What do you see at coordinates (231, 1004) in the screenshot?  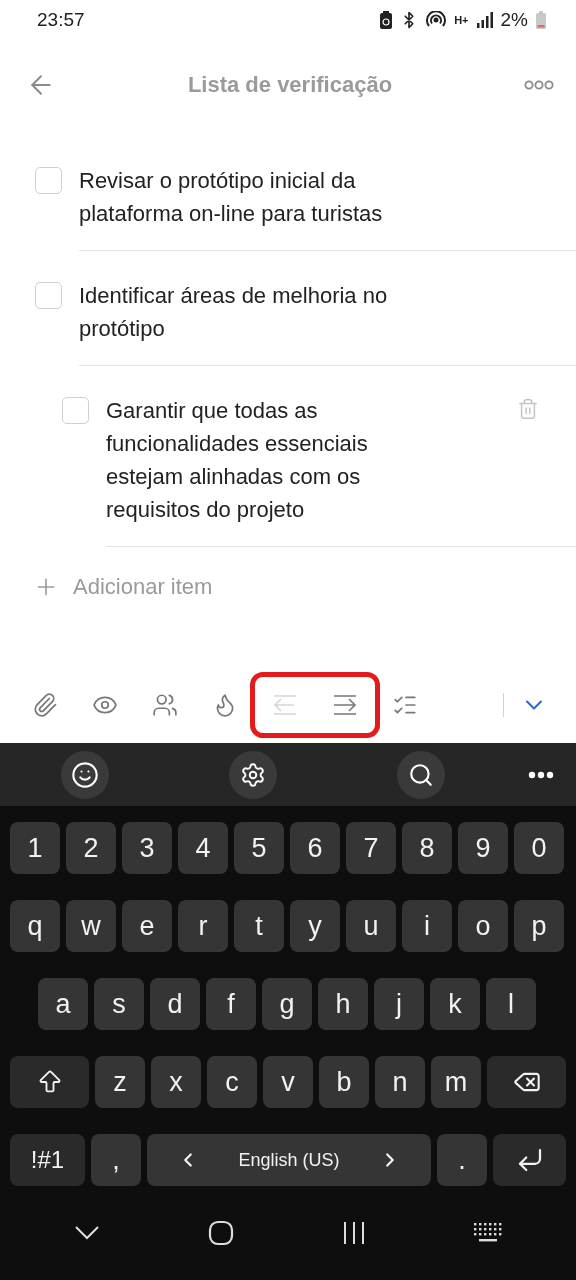 I see `key: f` at bounding box center [231, 1004].